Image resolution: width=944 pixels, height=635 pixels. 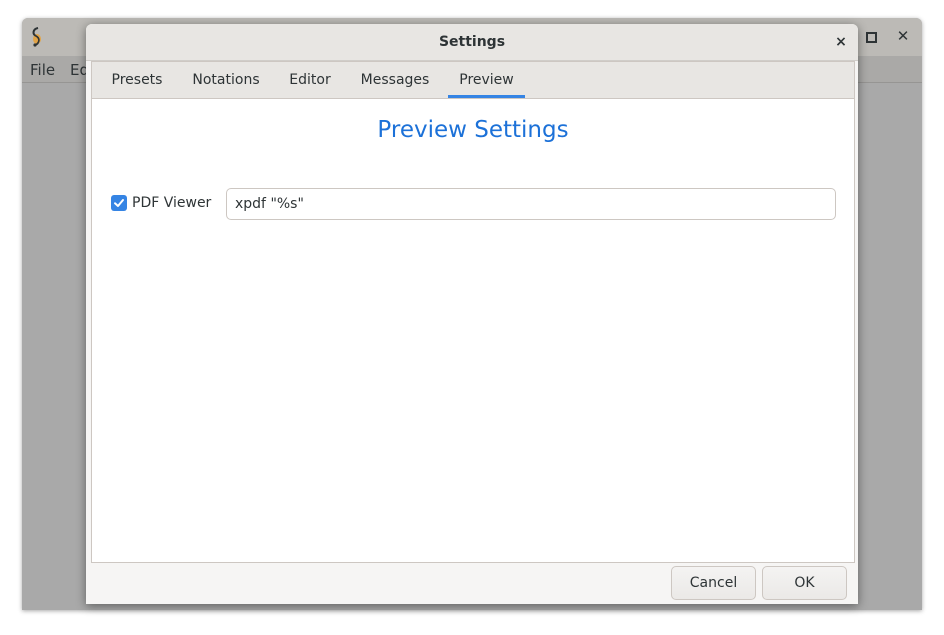 I want to click on maximize-icon, so click(x=871, y=37).